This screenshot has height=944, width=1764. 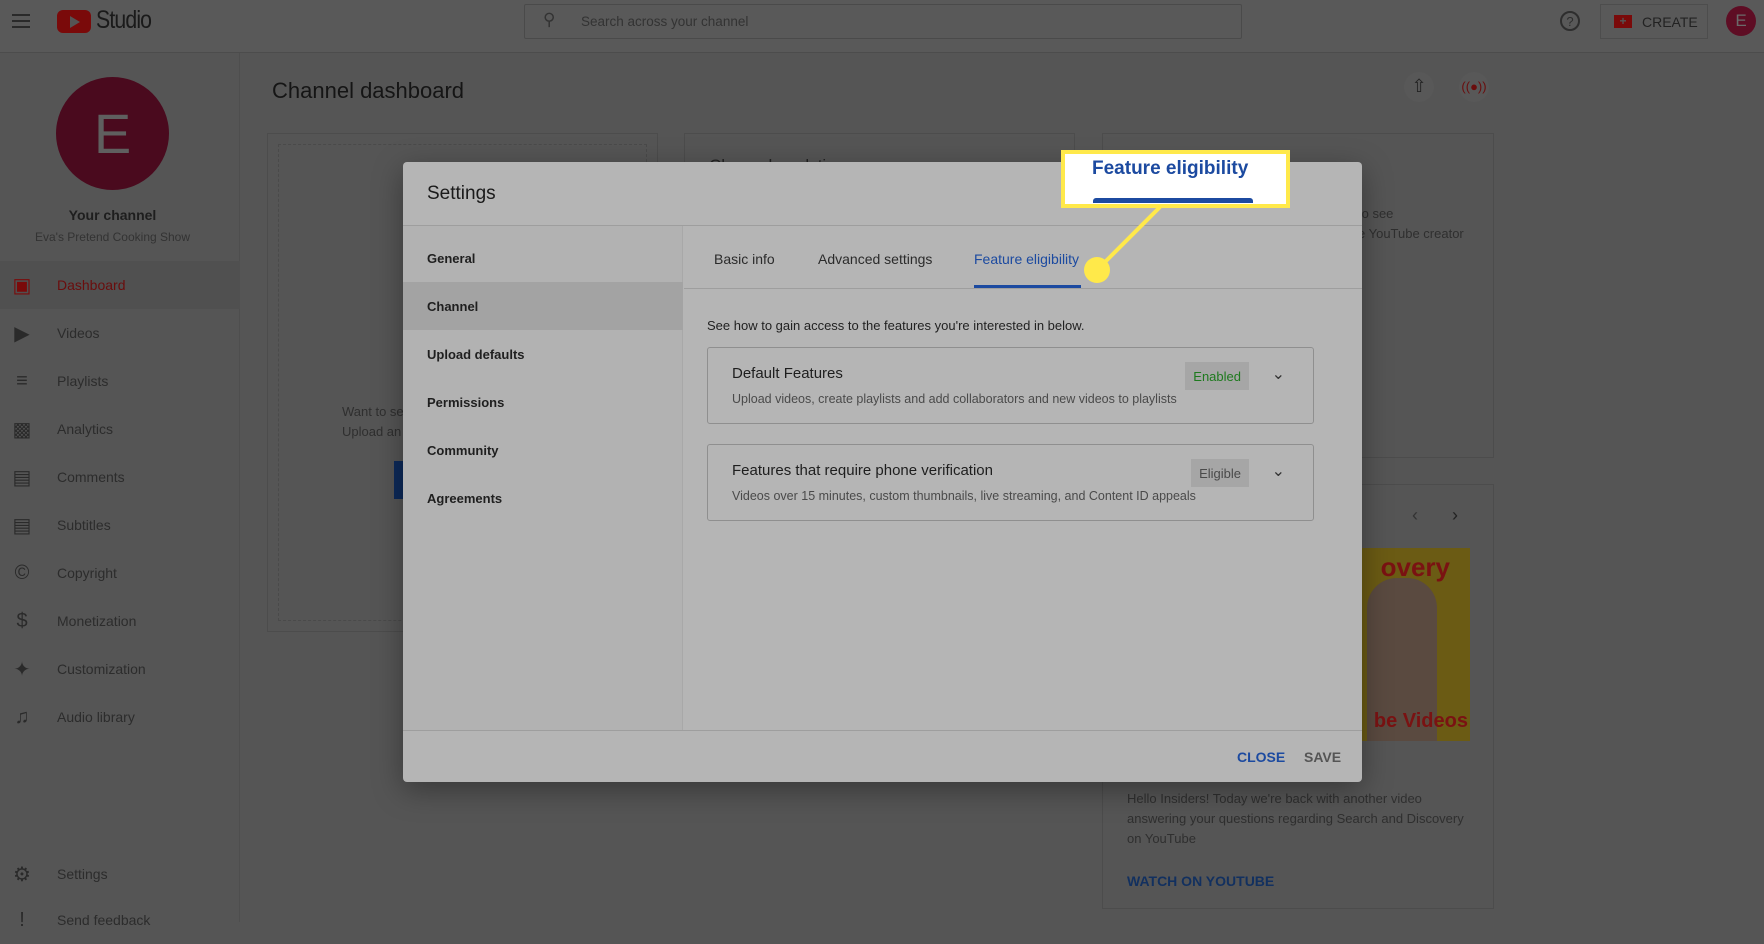 I want to click on callout-dot, so click(x=1097, y=270).